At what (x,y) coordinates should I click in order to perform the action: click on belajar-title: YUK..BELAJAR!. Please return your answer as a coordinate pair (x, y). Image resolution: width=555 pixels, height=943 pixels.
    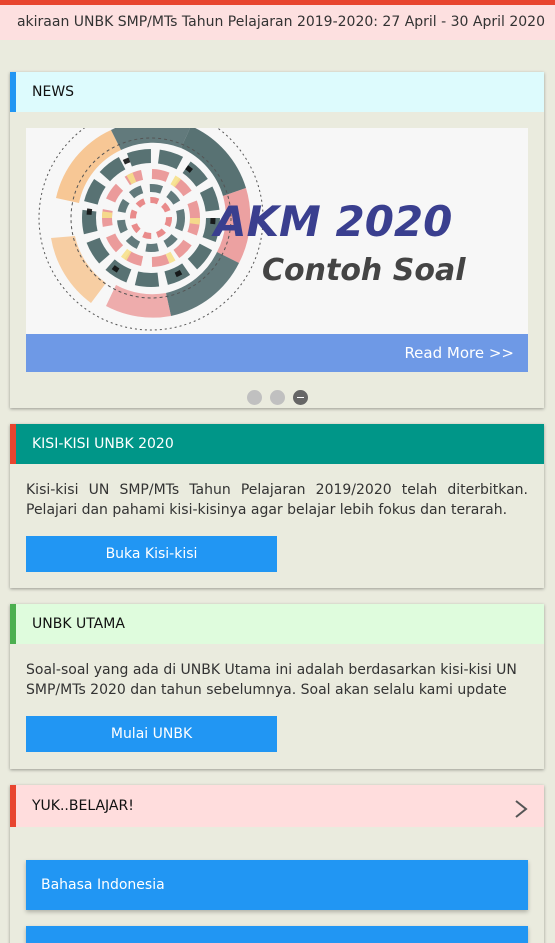
    Looking at the image, I should click on (83, 806).